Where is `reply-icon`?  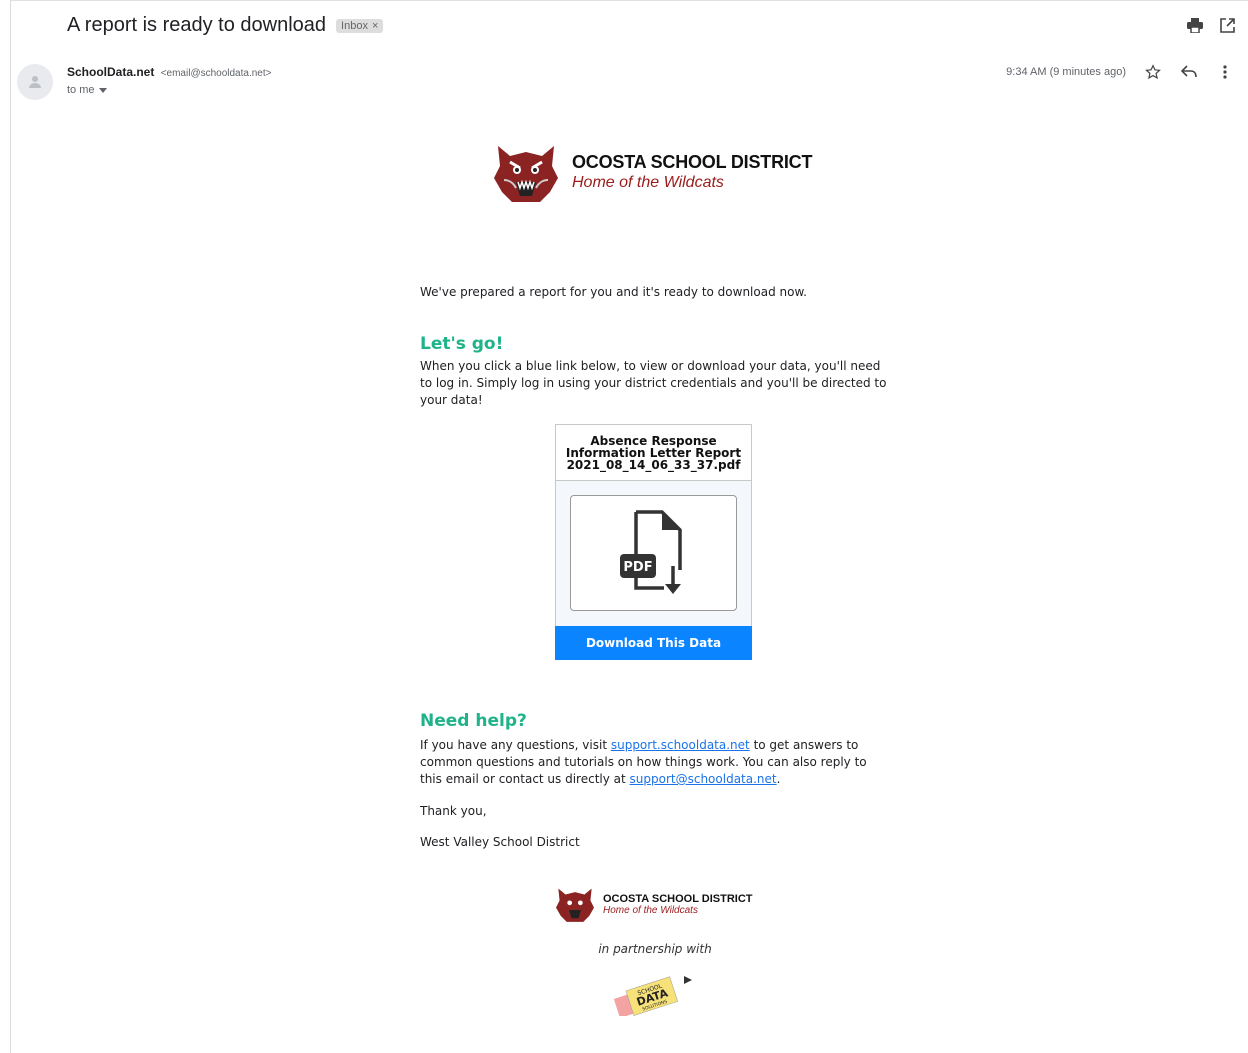
reply-icon is located at coordinates (1189, 72).